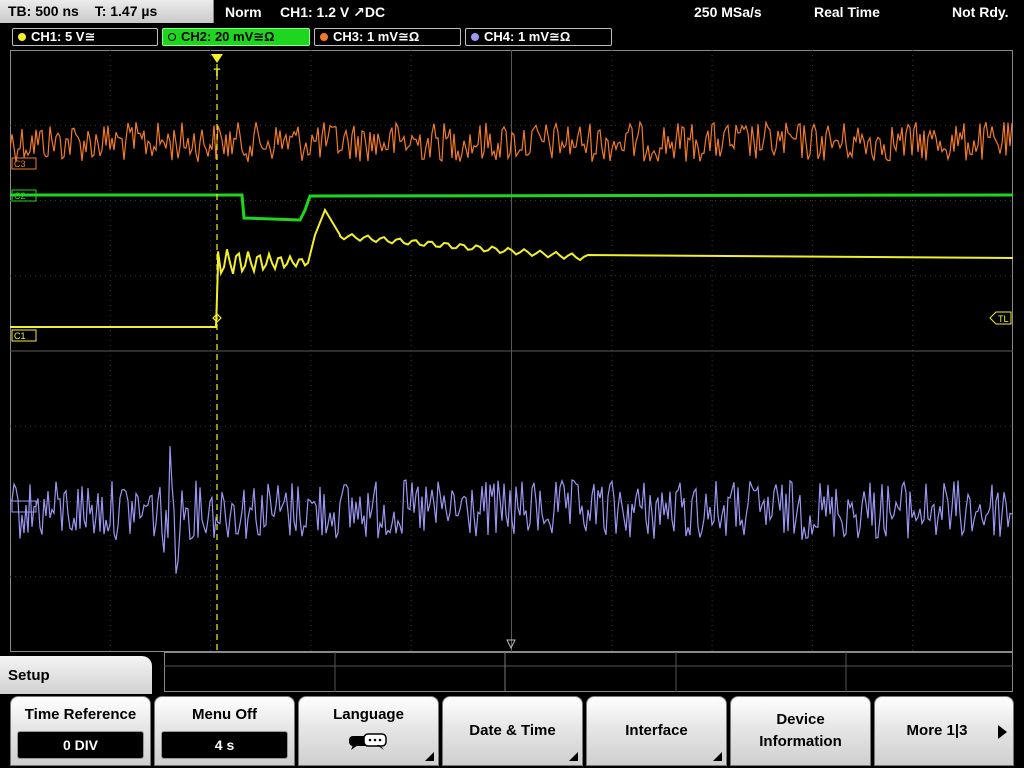 Image resolution: width=1024 pixels, height=768 pixels. What do you see at coordinates (243, 12) in the screenshot?
I see `trigger-mode: Norm` at bounding box center [243, 12].